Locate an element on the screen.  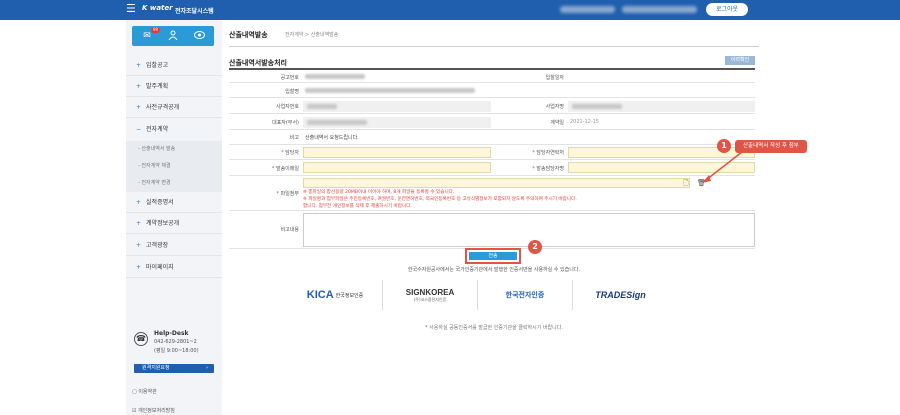
privacy-label: 개인정보처리방침 is located at coordinates (156, 411).